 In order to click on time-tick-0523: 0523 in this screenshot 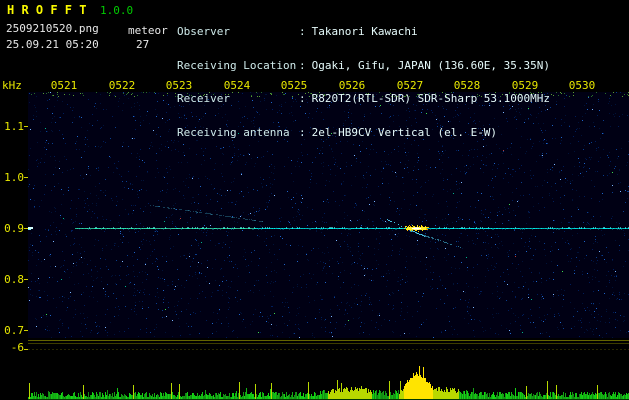, I will do `click(179, 85)`.